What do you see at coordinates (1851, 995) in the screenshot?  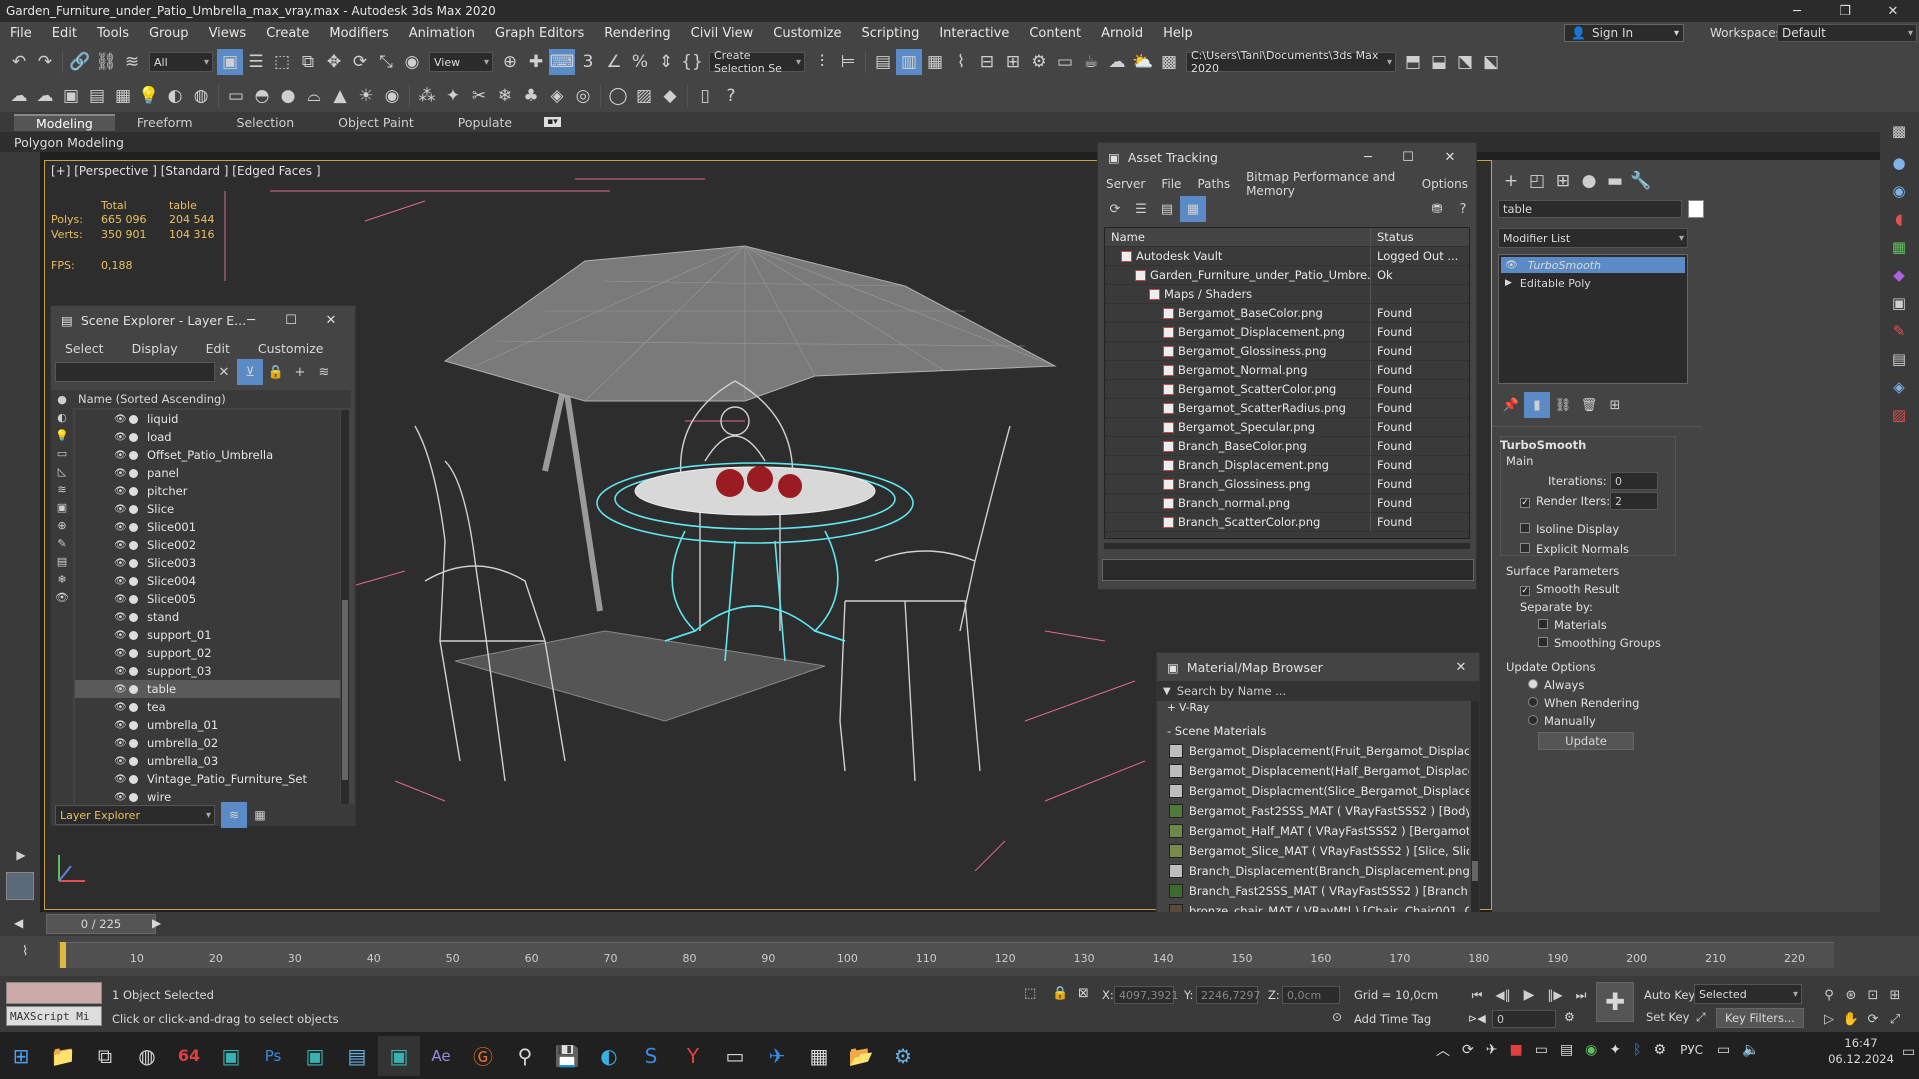 I see `zoom-all-icon: ⊛` at bounding box center [1851, 995].